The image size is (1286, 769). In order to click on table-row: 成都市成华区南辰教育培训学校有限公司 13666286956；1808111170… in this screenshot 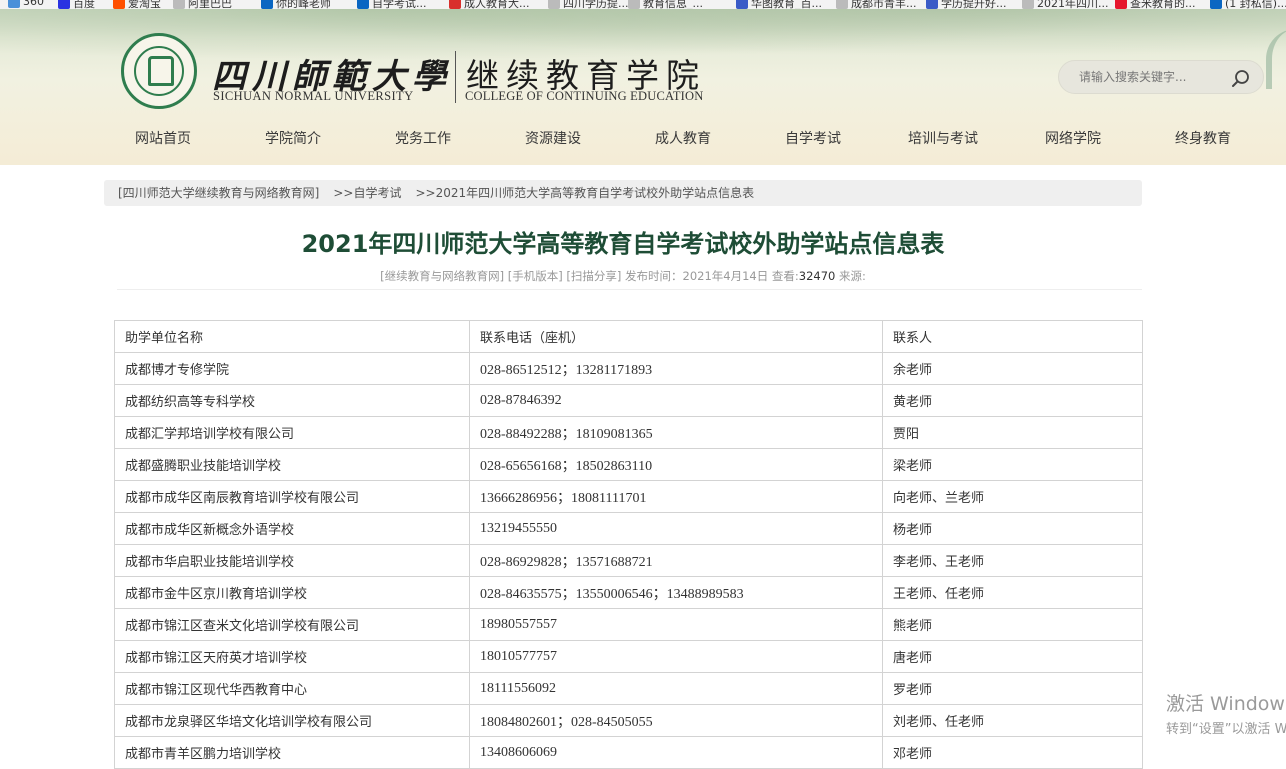, I will do `click(628, 496)`.